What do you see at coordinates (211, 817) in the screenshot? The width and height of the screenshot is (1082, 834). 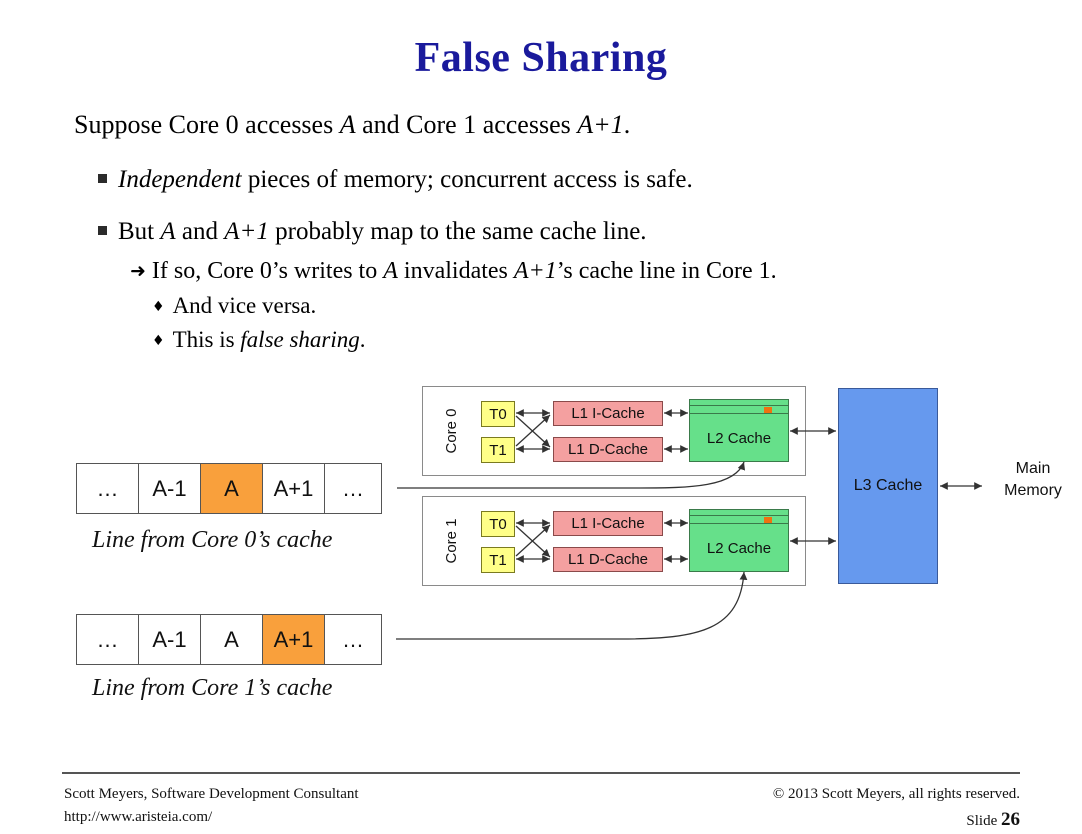 I see `footer-url: http://www.aristeia.com/` at bounding box center [211, 817].